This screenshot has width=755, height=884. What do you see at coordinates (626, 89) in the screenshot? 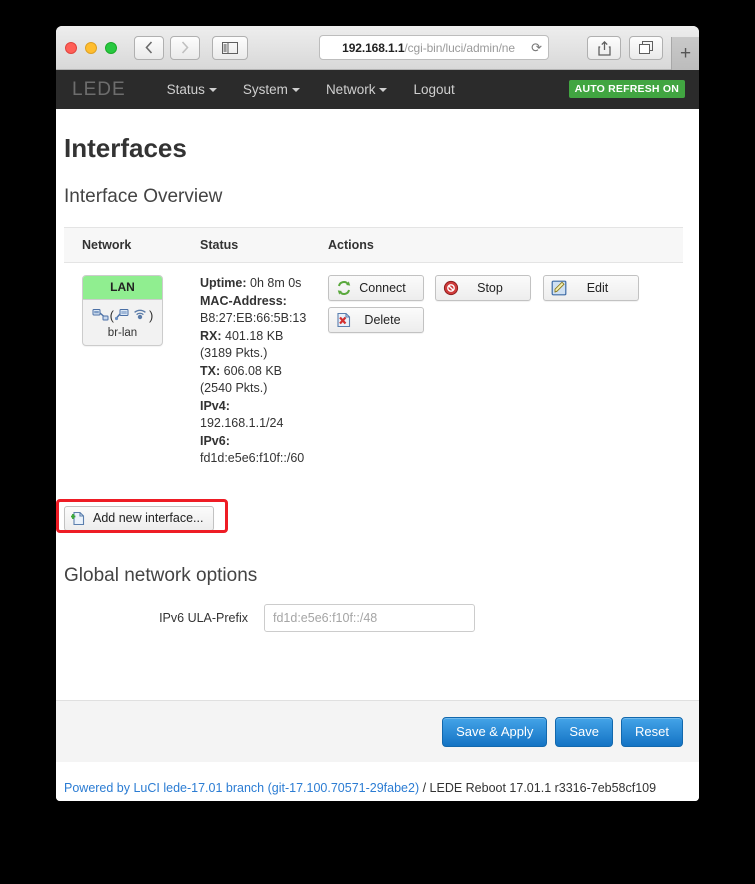
I see `auto-refresh-badge: AUTO REFRESH ON` at bounding box center [626, 89].